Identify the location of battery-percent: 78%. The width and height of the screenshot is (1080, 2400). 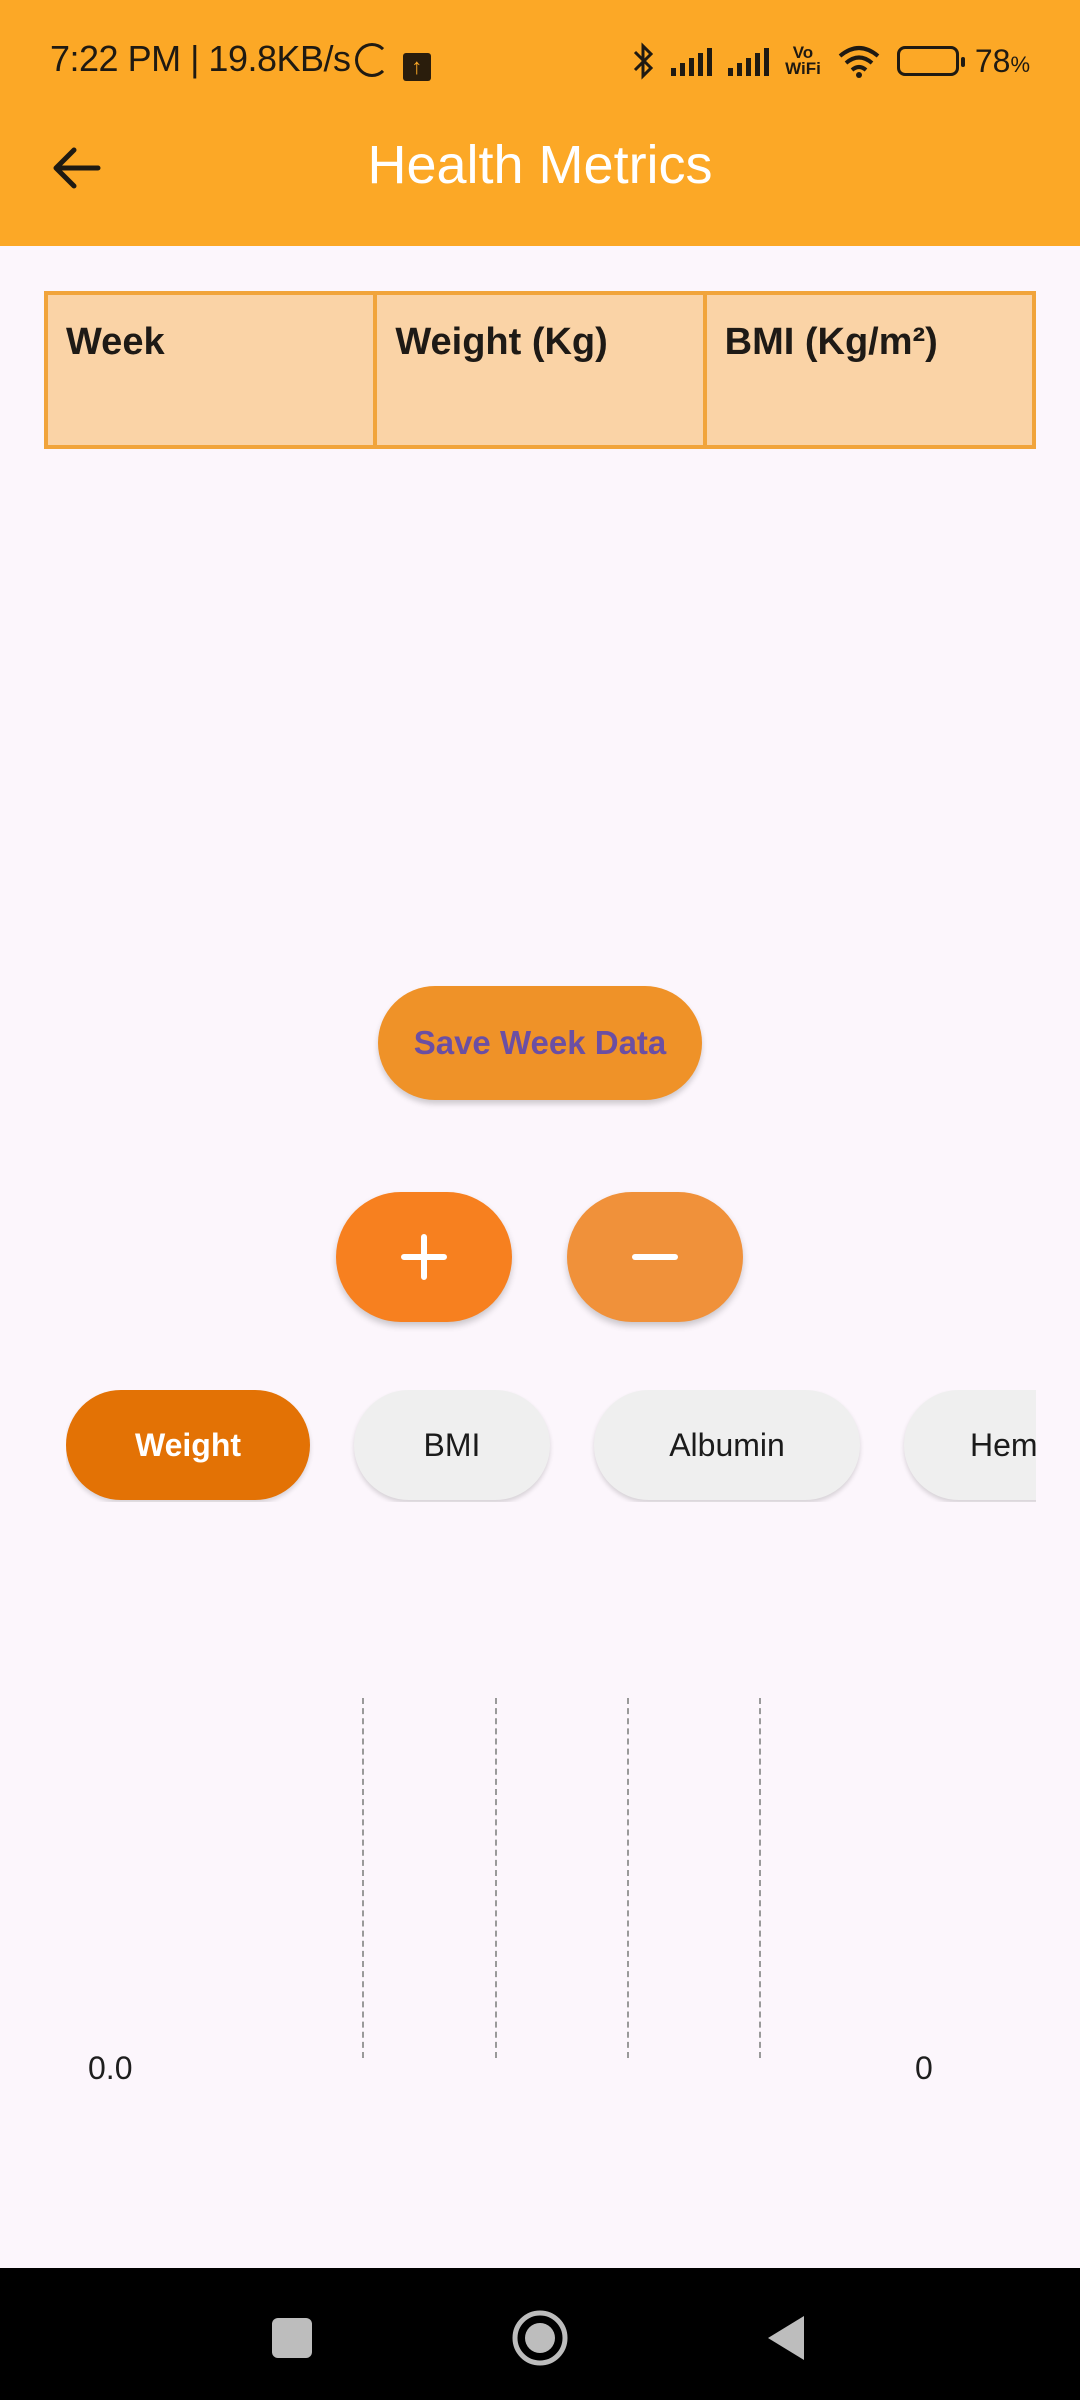
(1002, 61).